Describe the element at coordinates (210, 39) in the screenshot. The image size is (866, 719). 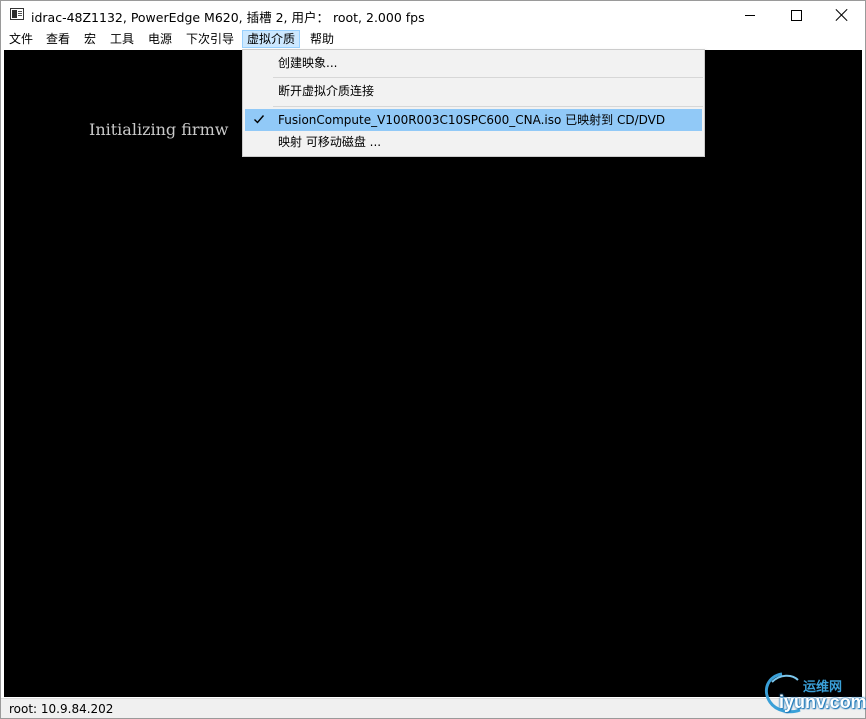
I see `menu-next-boot: 下次引导` at that location.